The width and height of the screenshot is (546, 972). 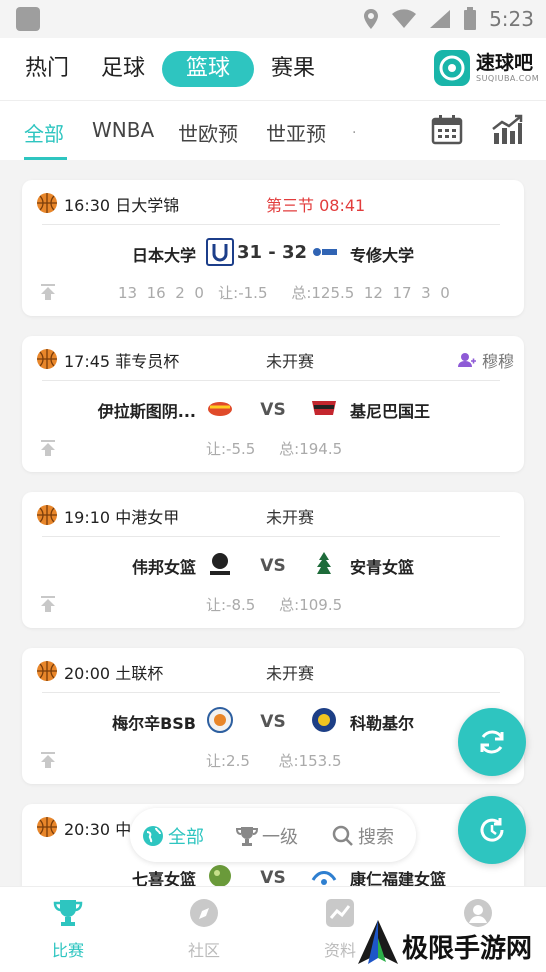 What do you see at coordinates (280, 837) in the screenshot?
I see `filter-level-one-label: 一级` at bounding box center [280, 837].